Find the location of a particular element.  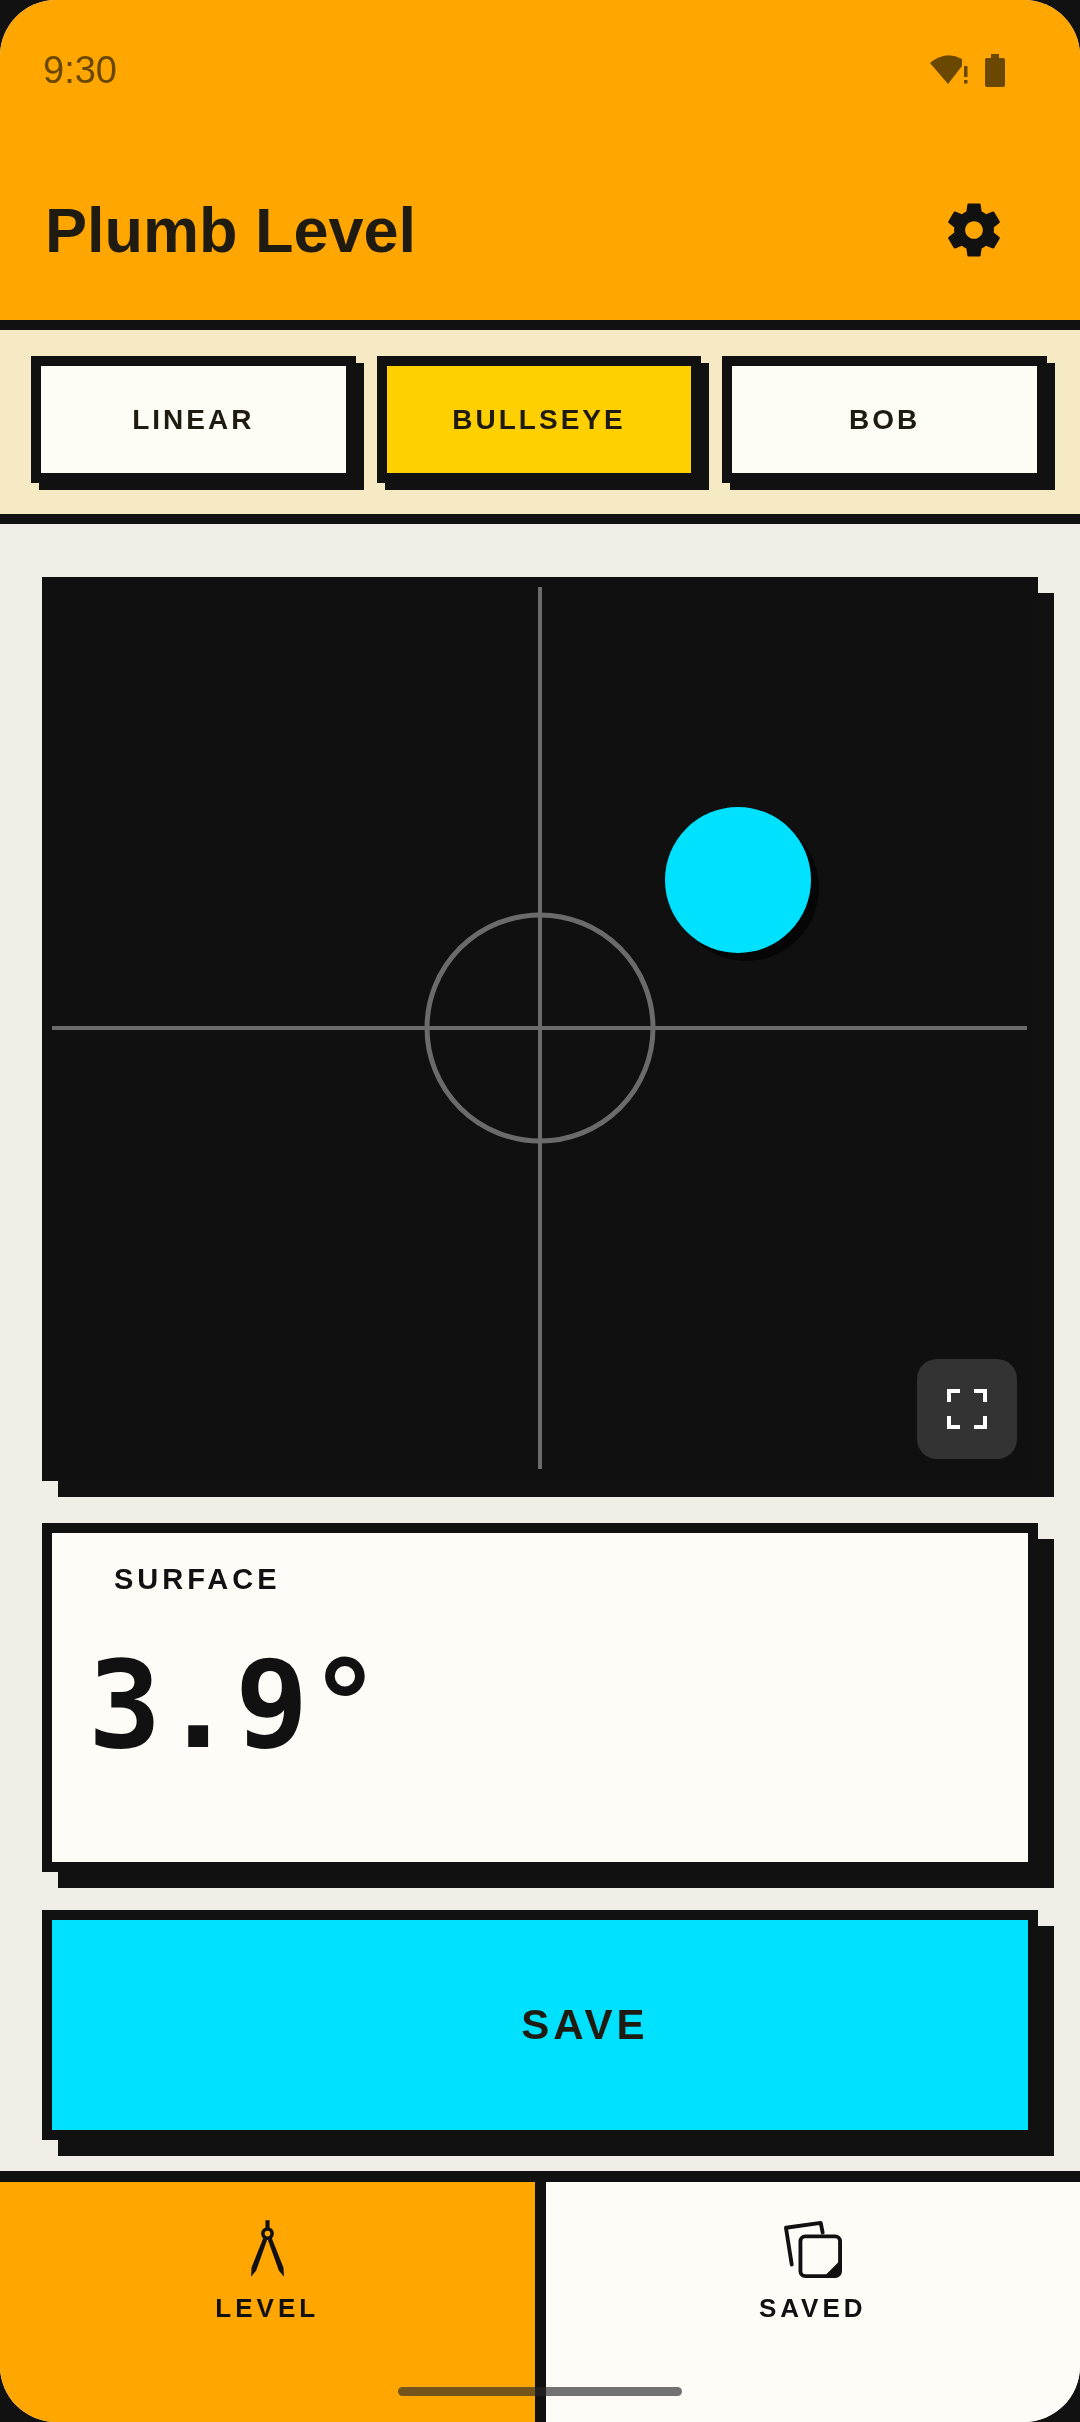

nav-tab: SAVED is located at coordinates (807, 2302).